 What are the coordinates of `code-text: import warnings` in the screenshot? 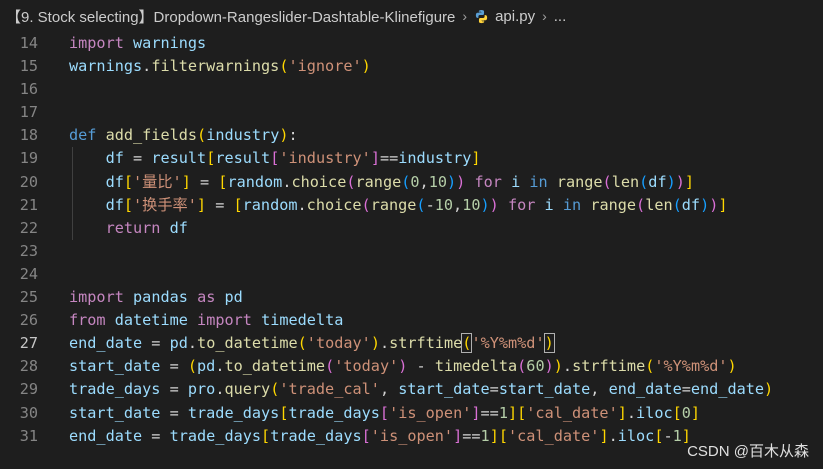 It's located at (137, 43).